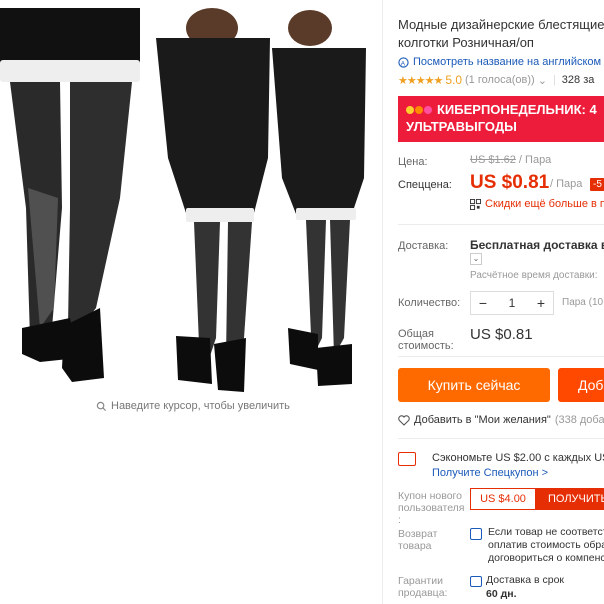 The height and width of the screenshot is (604, 604). I want to click on shipping-method: Бесплатная доставка в Ru, so click(537, 245).